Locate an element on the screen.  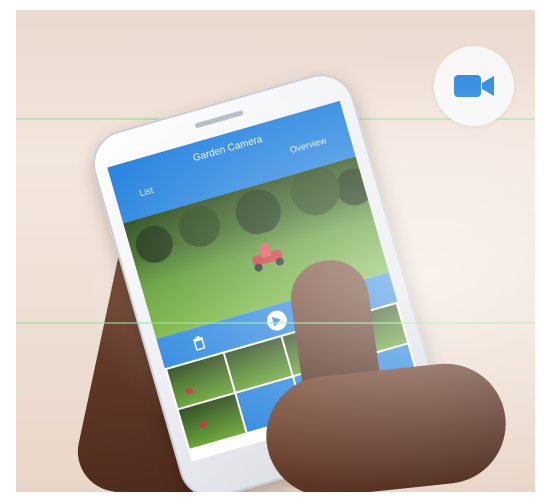
video-badge is located at coordinates (474, 86).